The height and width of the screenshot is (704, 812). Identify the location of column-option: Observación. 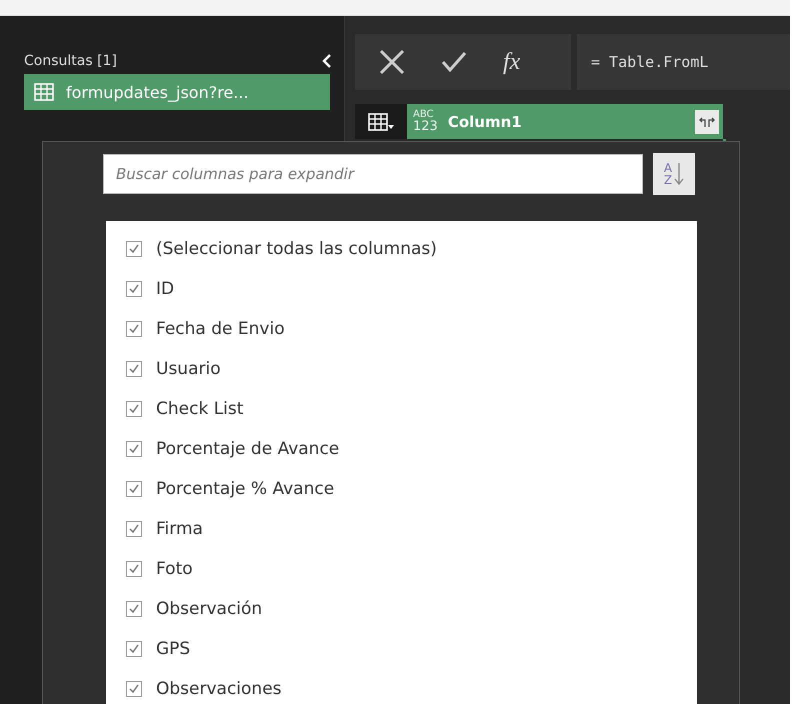
(209, 609).